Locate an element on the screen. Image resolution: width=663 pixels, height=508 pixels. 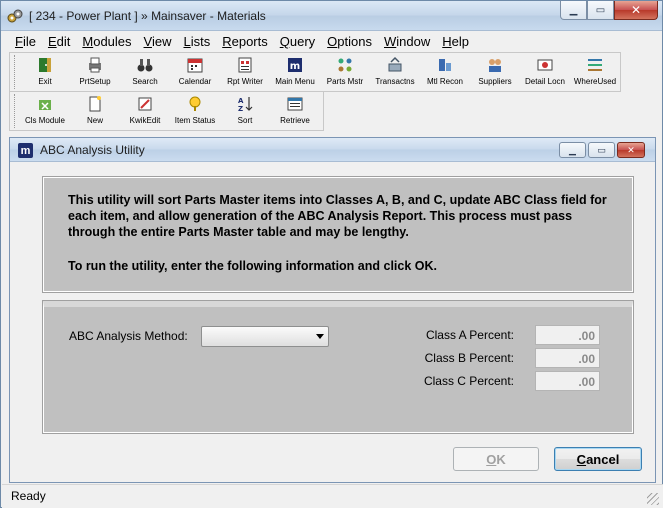
svg-text: m is located at coordinates (295, 66).